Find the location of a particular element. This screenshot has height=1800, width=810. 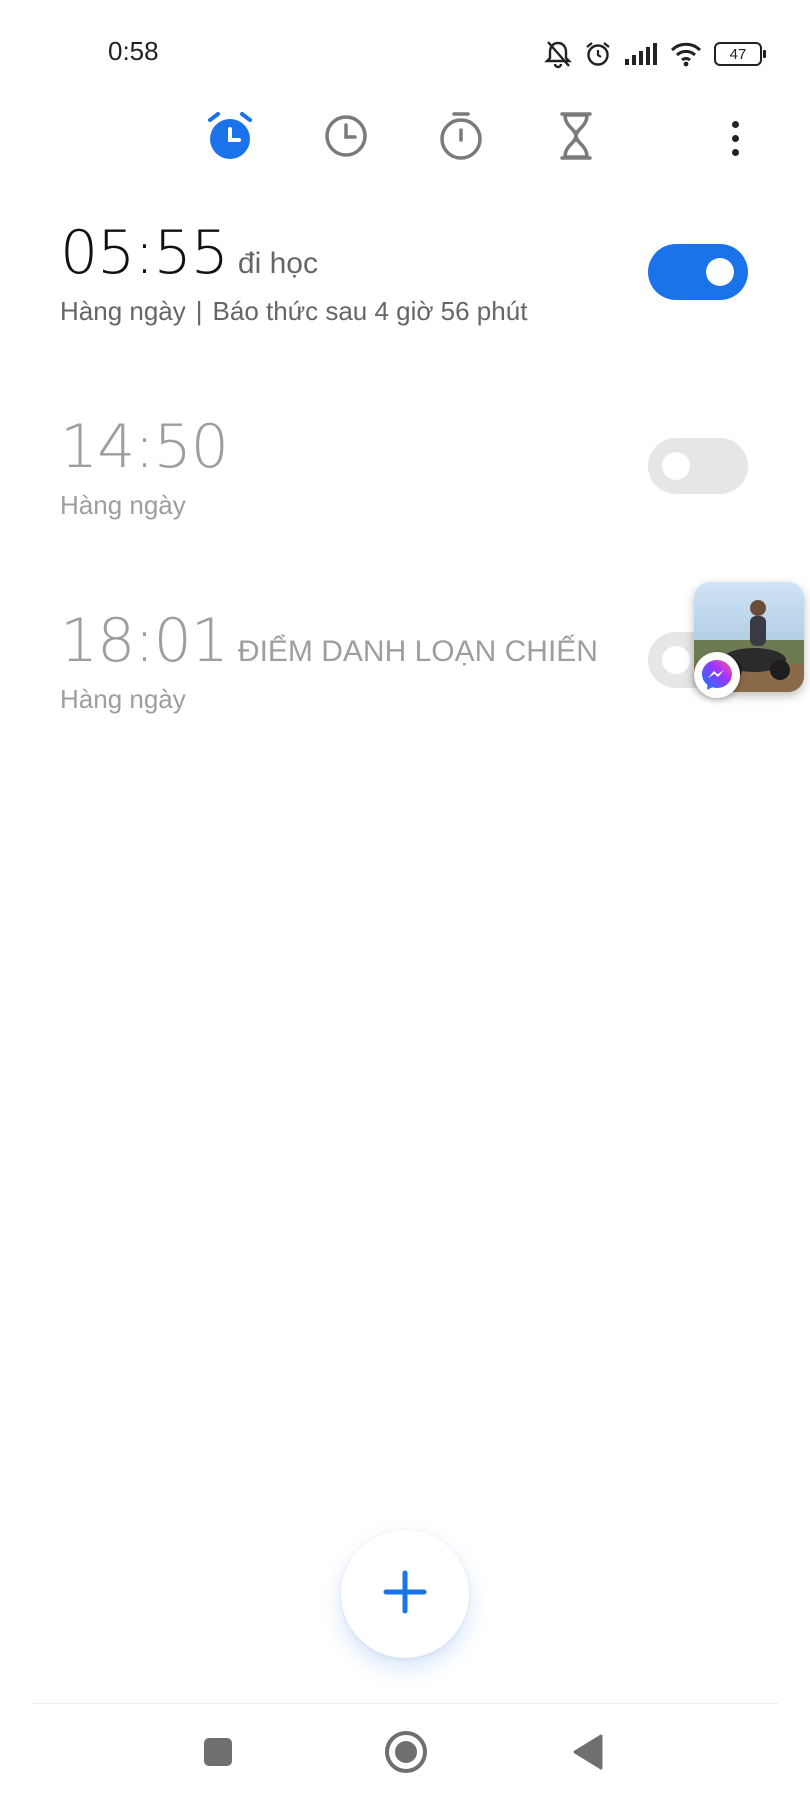

tab-world-clock is located at coordinates (346, 138).